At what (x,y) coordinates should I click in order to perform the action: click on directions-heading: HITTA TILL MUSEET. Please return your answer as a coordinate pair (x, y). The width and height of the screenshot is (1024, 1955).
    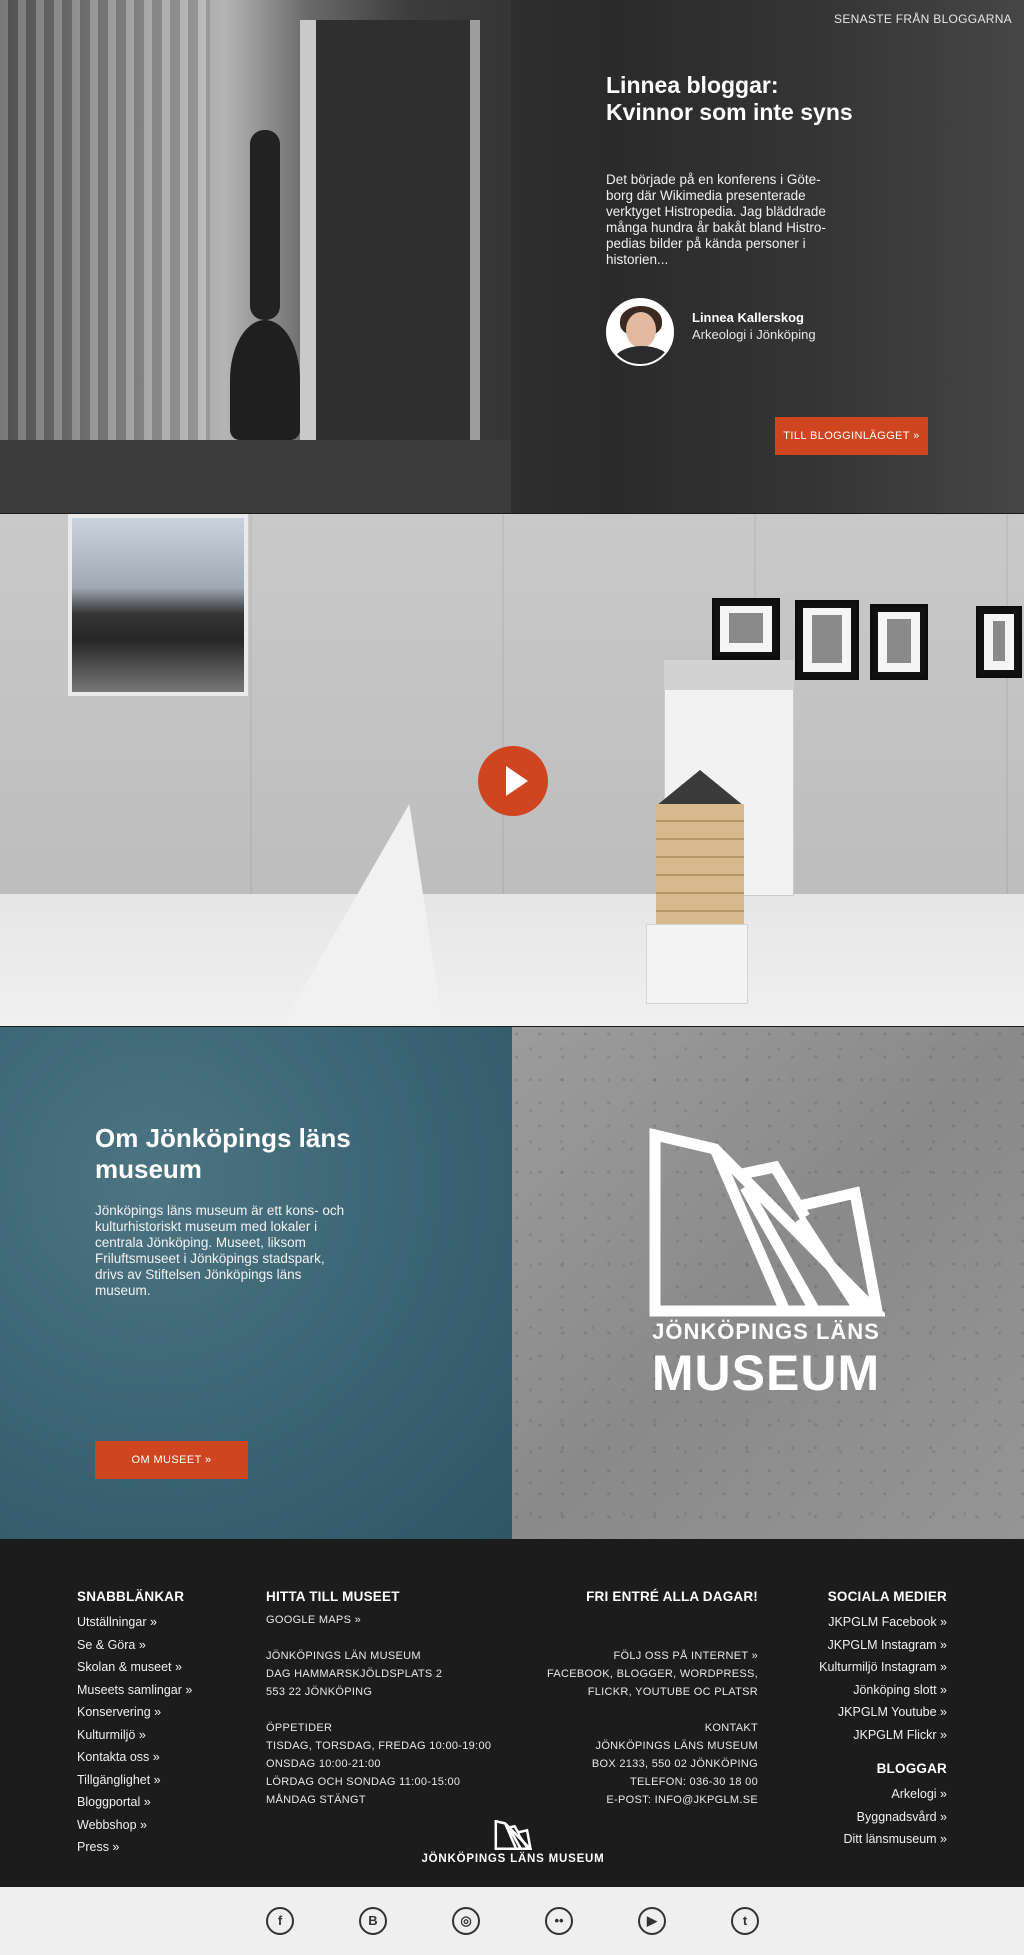
    Looking at the image, I should click on (333, 1596).